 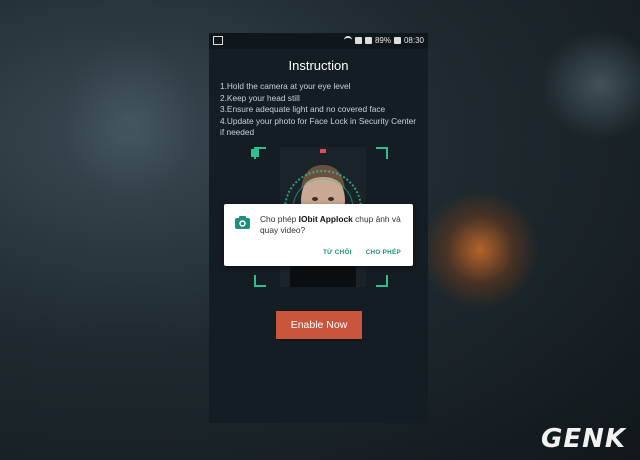 I want to click on signal-icon, so click(x=368, y=40).